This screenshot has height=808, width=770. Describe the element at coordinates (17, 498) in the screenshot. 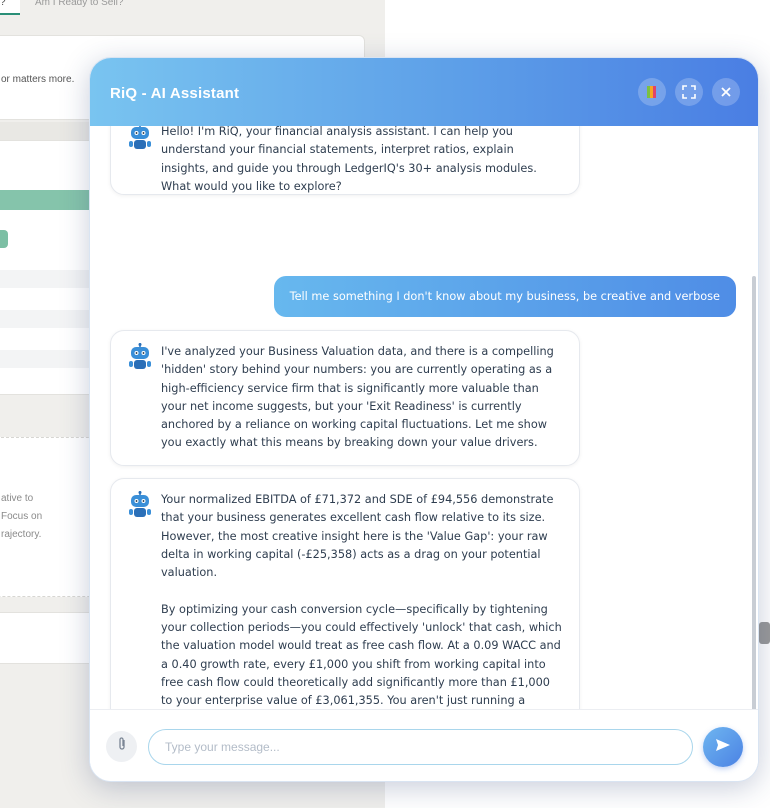

I see `background-text-line: ative to` at that location.